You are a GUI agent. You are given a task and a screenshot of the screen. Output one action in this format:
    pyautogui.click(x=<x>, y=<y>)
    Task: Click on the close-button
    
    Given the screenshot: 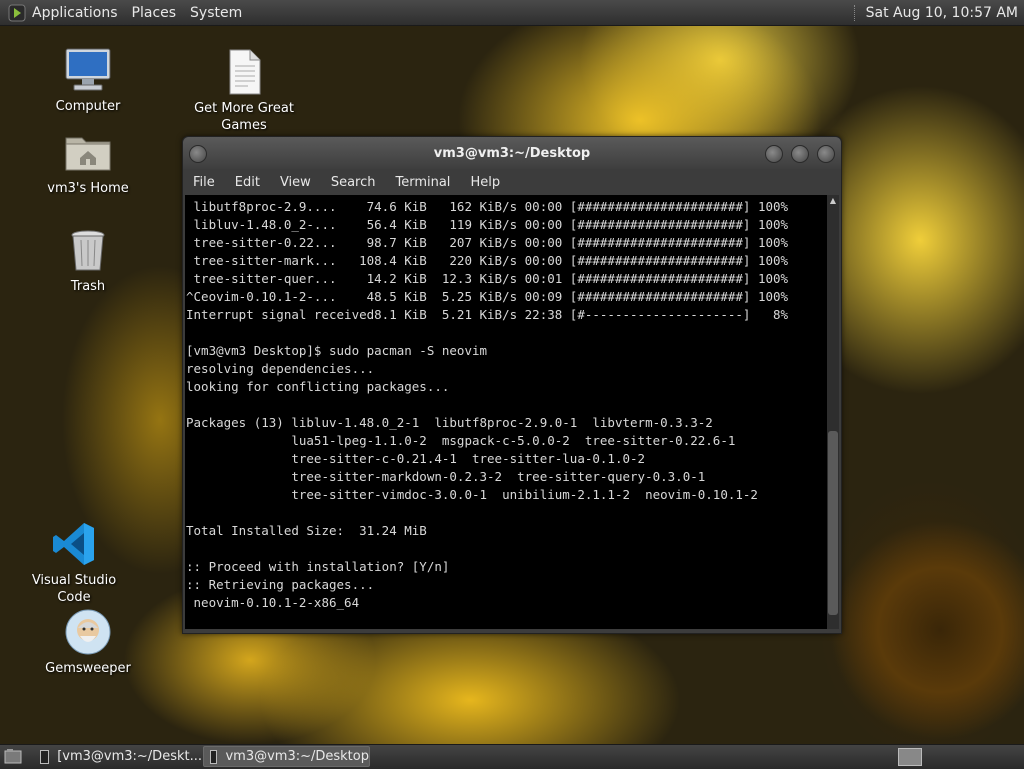 What is the action you would take?
    pyautogui.click(x=826, y=154)
    